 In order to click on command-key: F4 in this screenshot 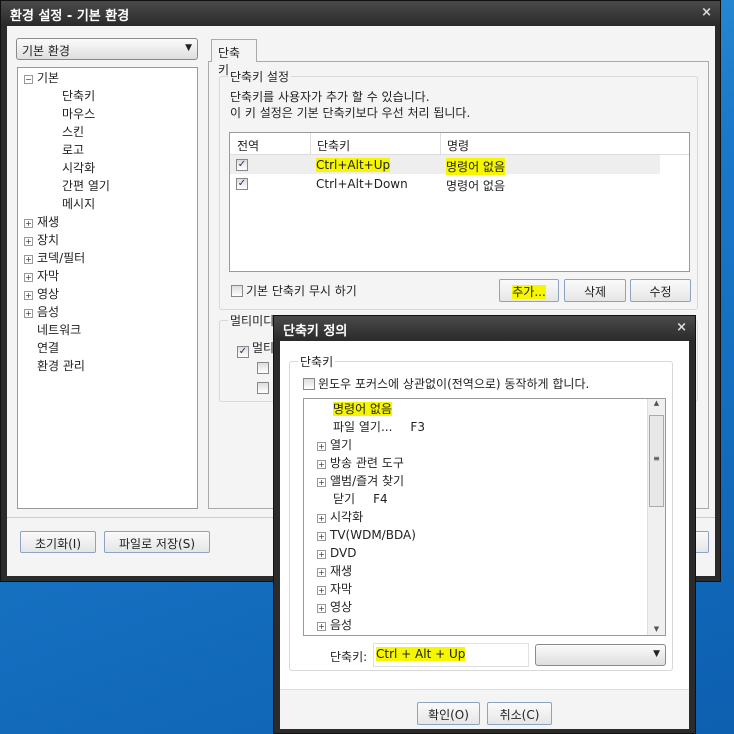, I will do `click(380, 499)`.